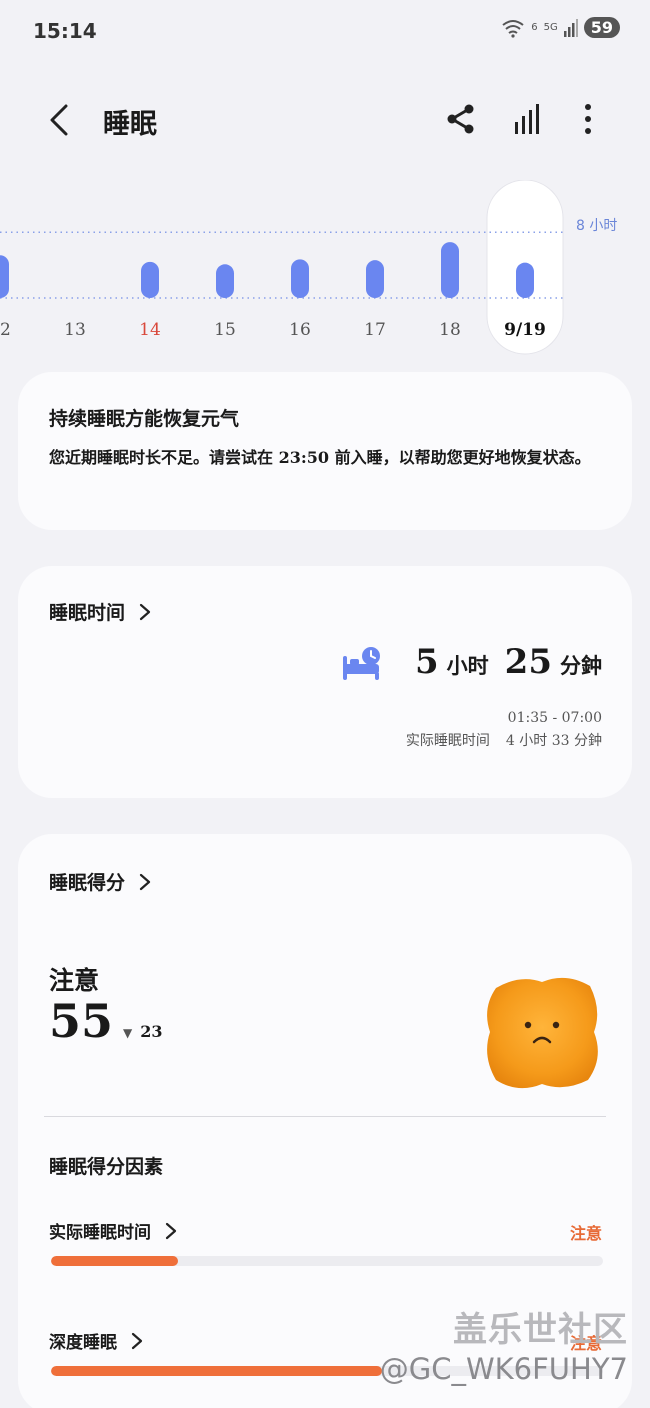 Image resolution: width=650 pixels, height=1408 pixels. Describe the element at coordinates (320, 457) in the screenshot. I see `tip-text: 您近期睡眠时长不足。请尝试在 23:50 前入睡，以帮助您更好地恢复状态。` at that location.